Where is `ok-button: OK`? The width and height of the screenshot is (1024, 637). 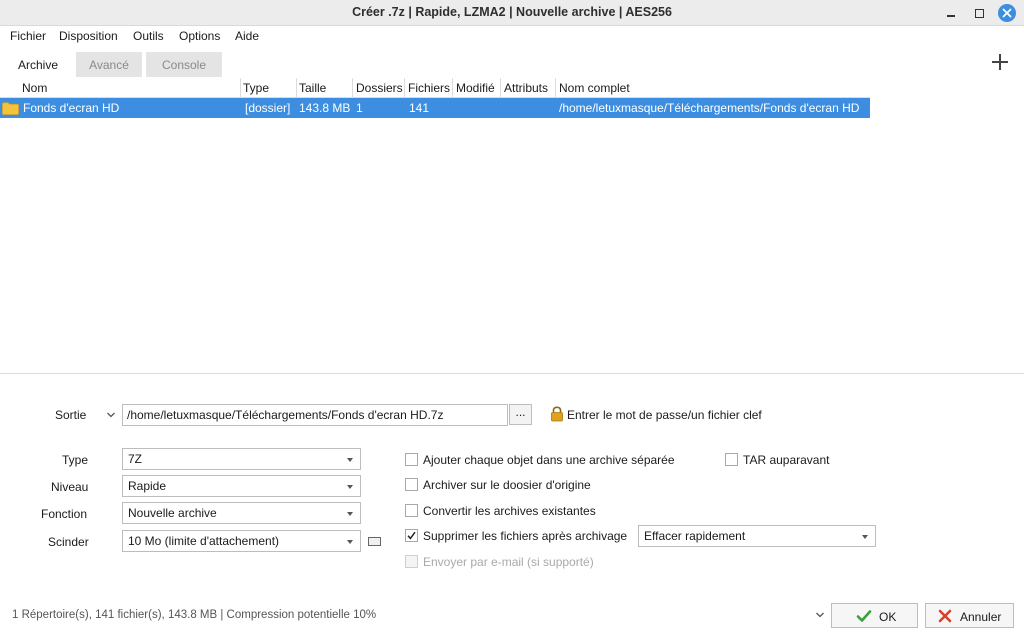 ok-button: OK is located at coordinates (874, 615).